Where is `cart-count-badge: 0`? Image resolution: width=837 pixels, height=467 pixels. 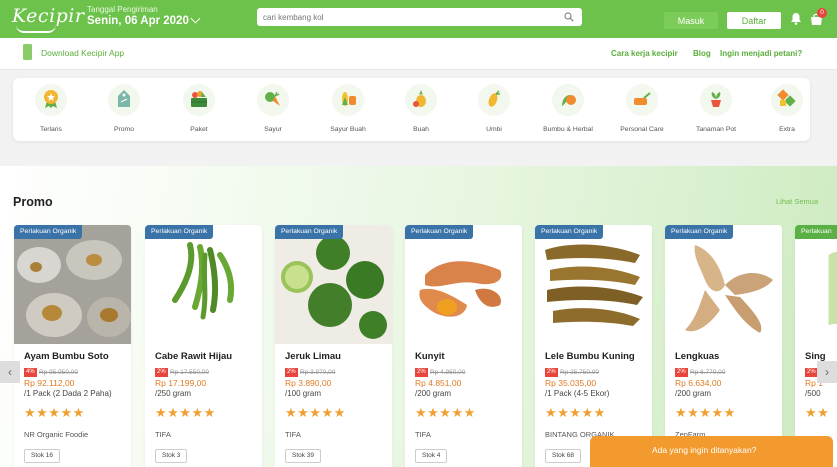 cart-count-badge: 0 is located at coordinates (822, 13).